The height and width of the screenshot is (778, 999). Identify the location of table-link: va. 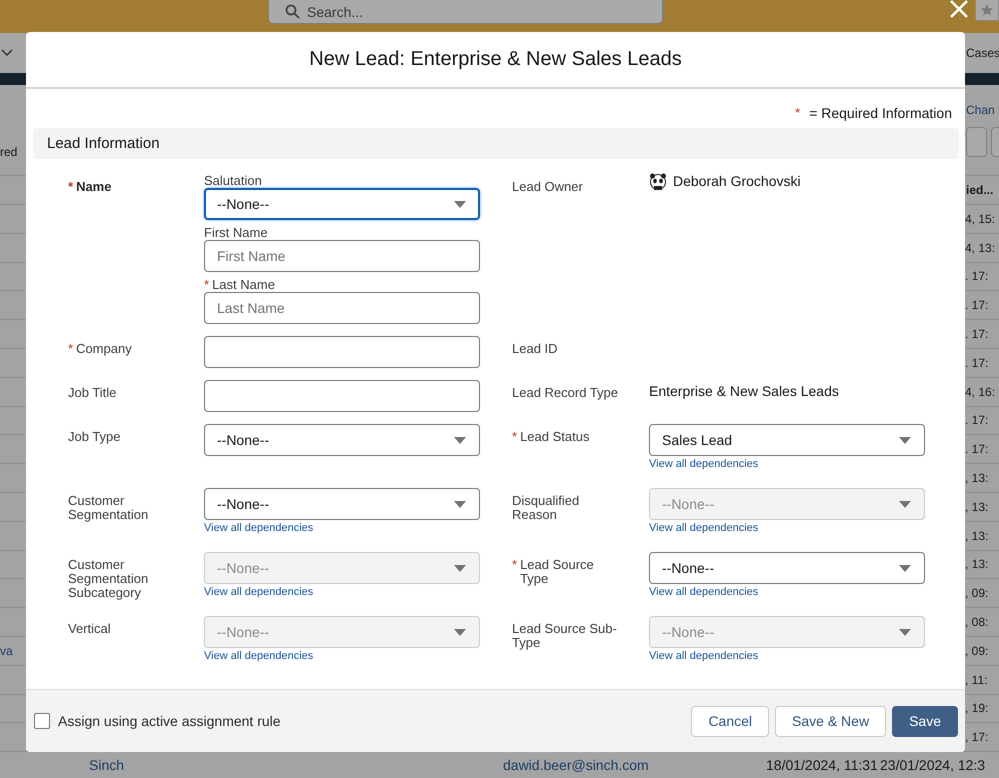
(13, 651).